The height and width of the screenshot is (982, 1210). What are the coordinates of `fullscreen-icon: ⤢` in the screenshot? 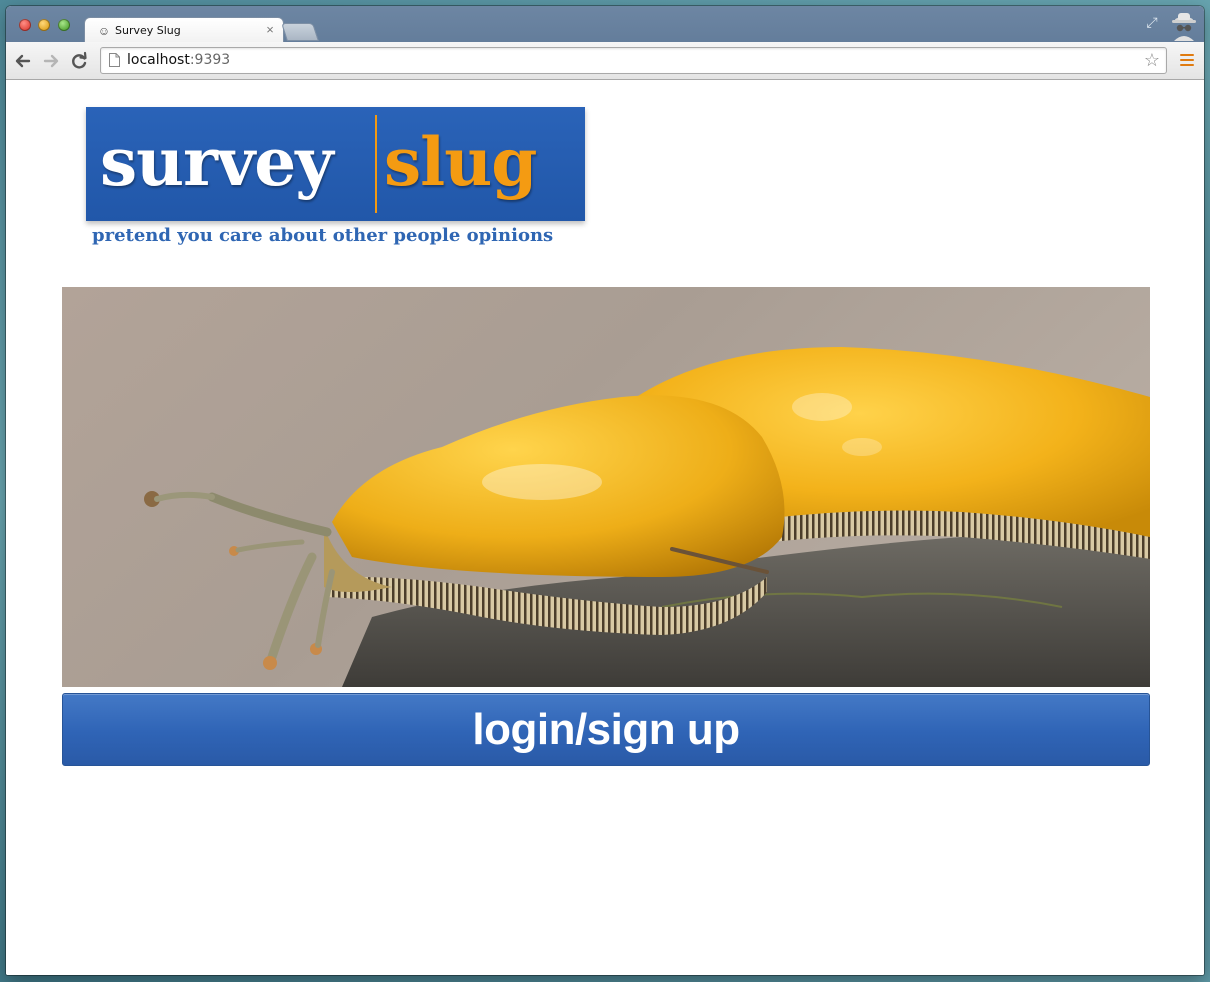 It's located at (1152, 22).